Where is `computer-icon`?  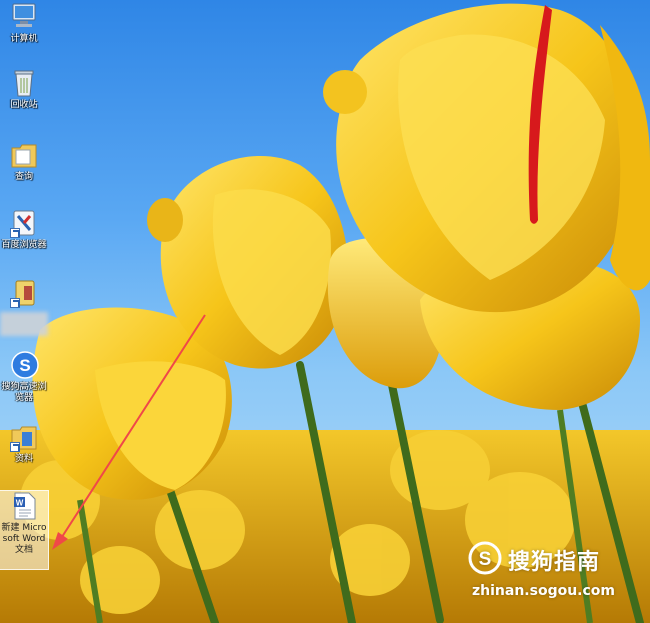
computer-icon is located at coordinates (24, 17).